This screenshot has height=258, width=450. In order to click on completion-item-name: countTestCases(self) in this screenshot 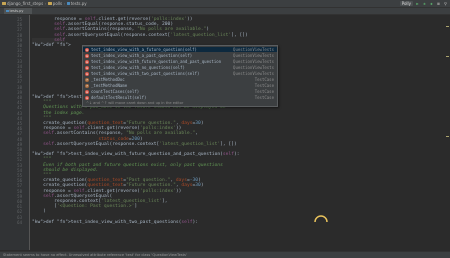, I will do `click(115, 91)`.